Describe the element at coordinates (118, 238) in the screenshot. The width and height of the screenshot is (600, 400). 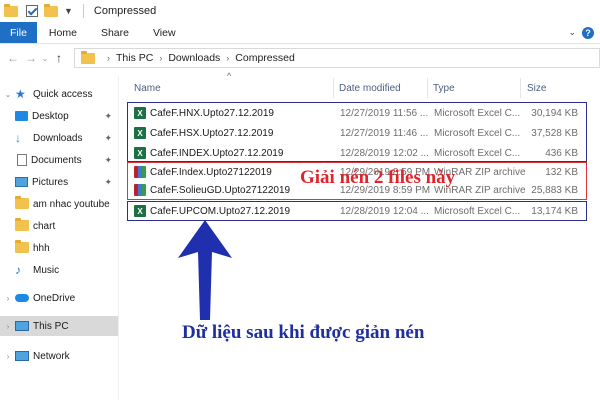
I see `pane-divider` at that location.